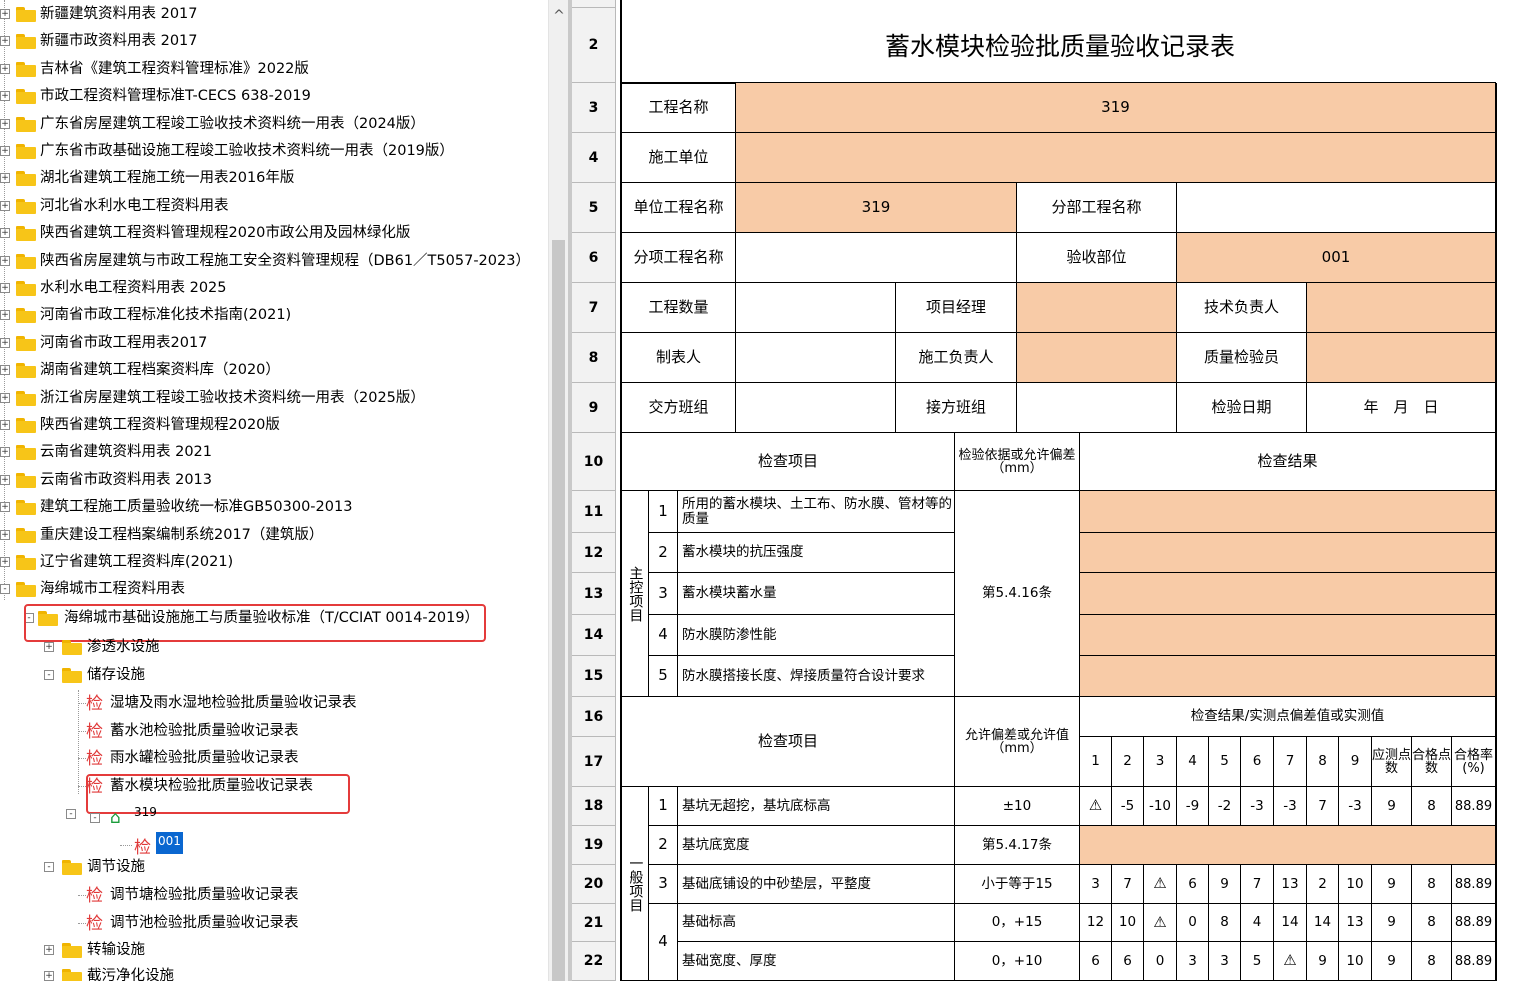 The image size is (1522, 981). What do you see at coordinates (1288, 717) in the screenshot?
I see `header-result-points: 检查结果/实测点偏差值或实测值` at bounding box center [1288, 717].